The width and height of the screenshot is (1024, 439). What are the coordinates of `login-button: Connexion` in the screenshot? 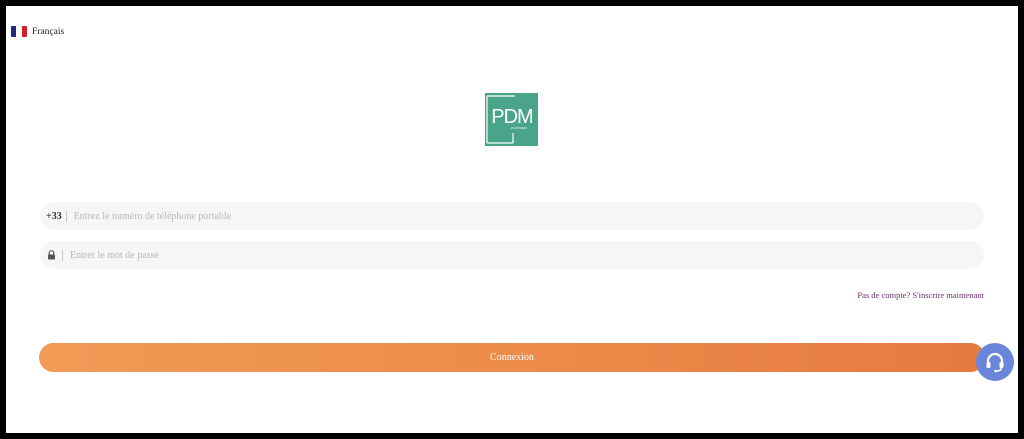 It's located at (512, 357).